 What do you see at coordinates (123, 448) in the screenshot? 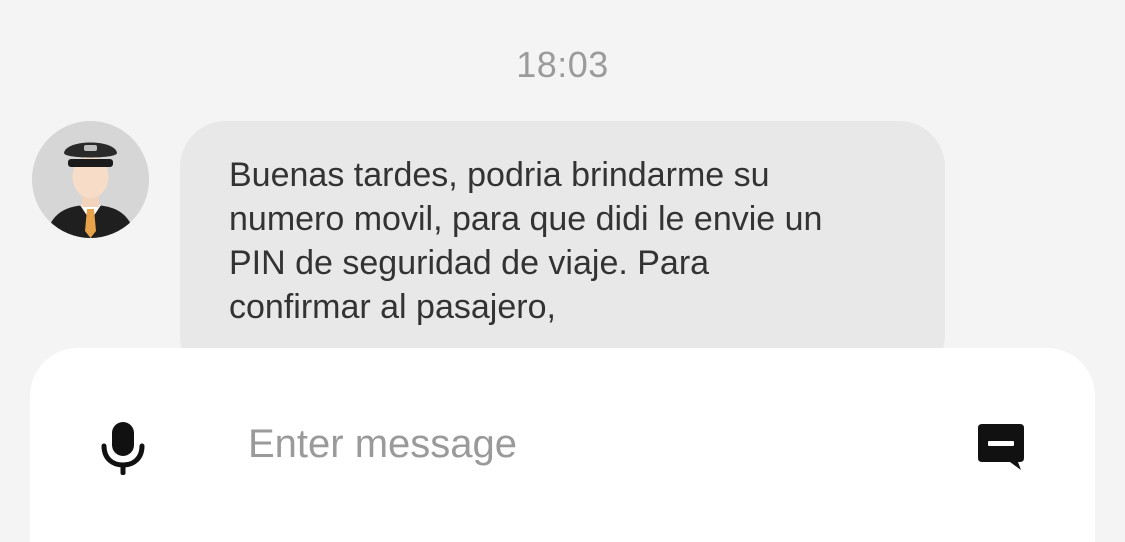
I see `microphone-icon` at bounding box center [123, 448].